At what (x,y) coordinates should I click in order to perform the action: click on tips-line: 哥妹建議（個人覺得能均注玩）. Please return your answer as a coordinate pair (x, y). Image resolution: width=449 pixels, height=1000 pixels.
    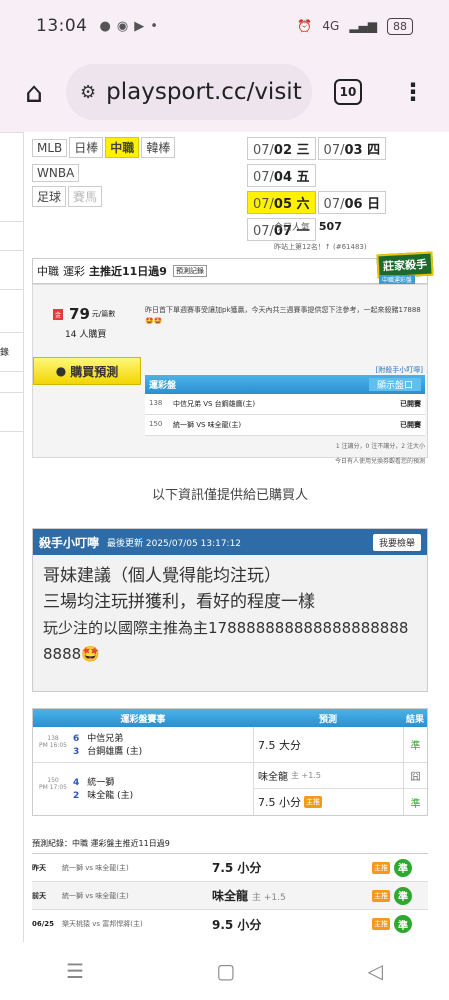
    Looking at the image, I should click on (162, 576).